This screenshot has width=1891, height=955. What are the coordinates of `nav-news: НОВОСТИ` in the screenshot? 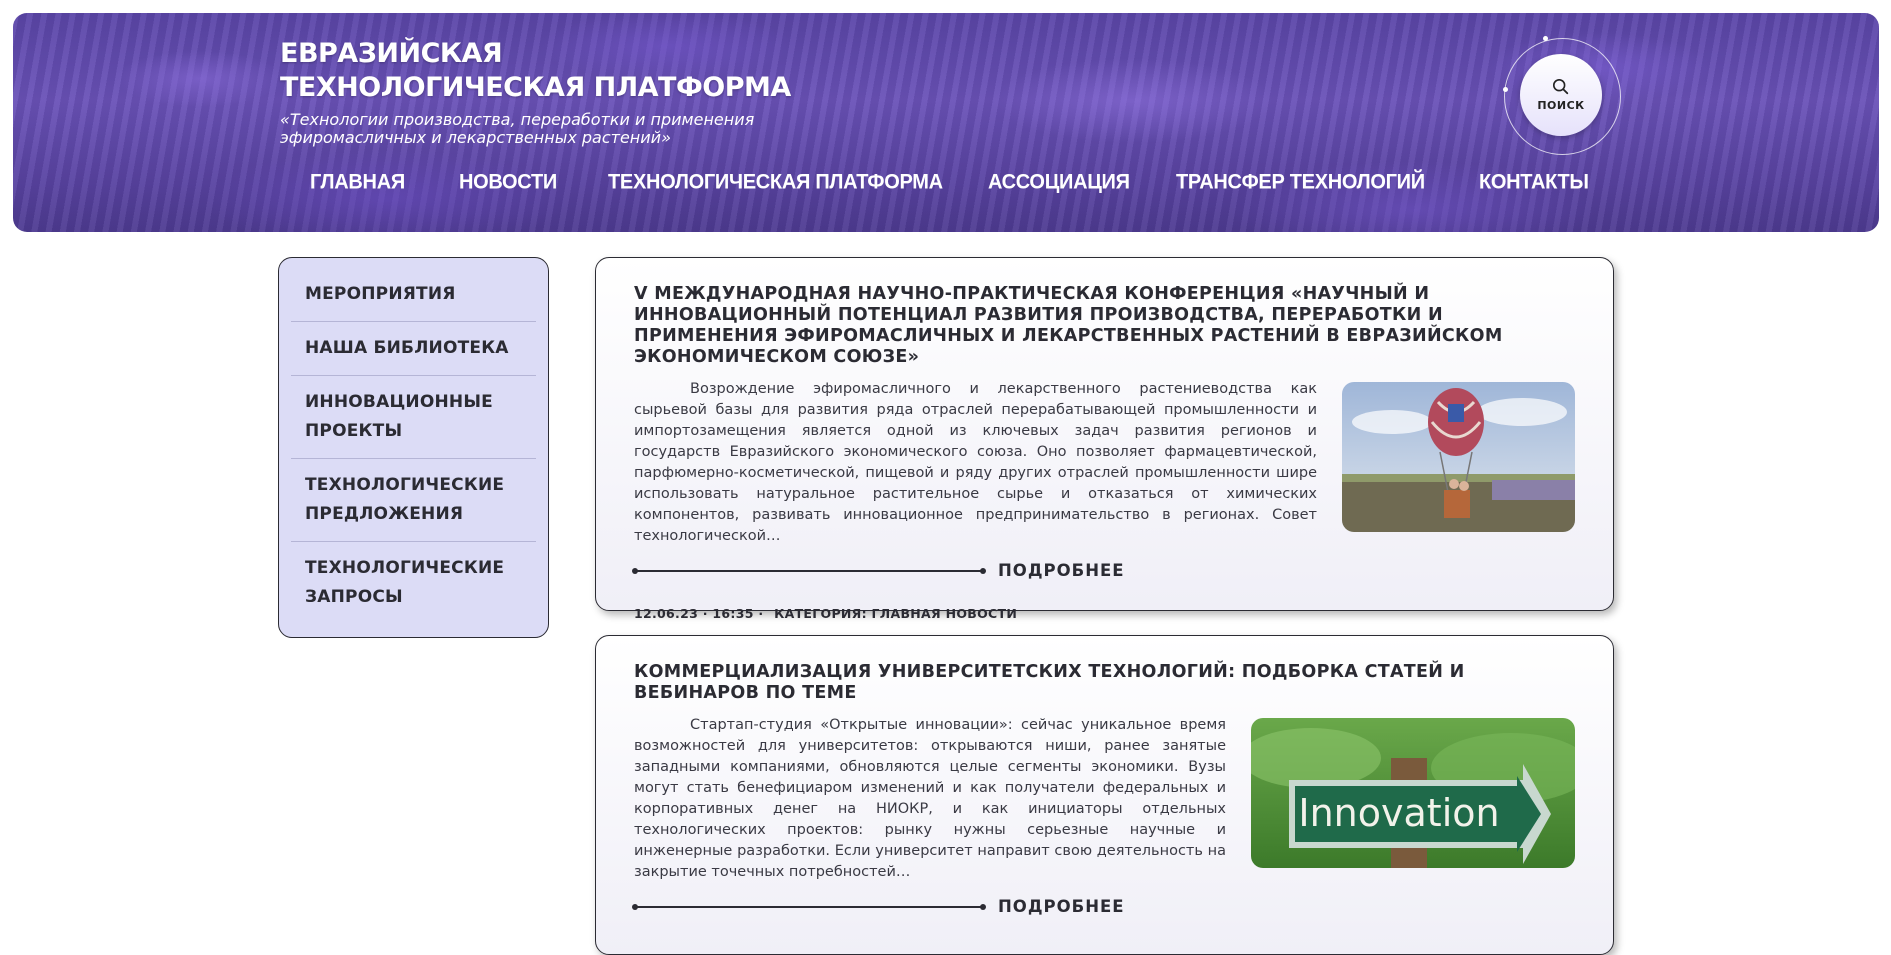 It's located at (508, 182).